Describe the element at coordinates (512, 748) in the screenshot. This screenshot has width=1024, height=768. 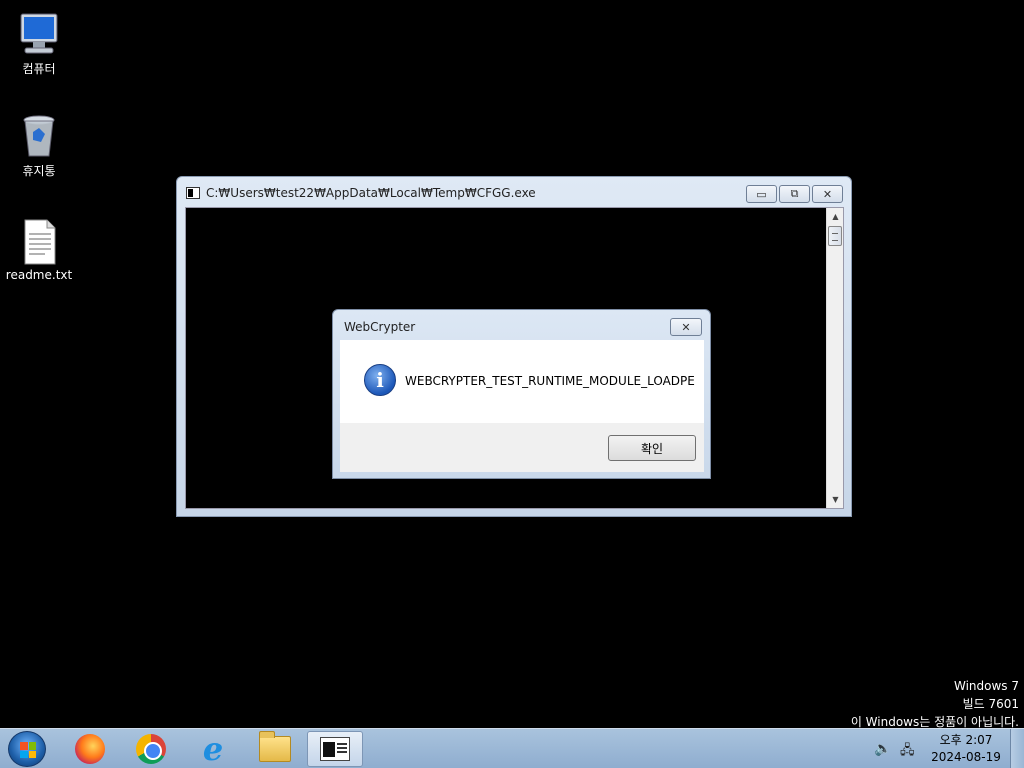
I see `taskbar: e 🔈 🖧 오후 2:07 2024-08-19` at that location.